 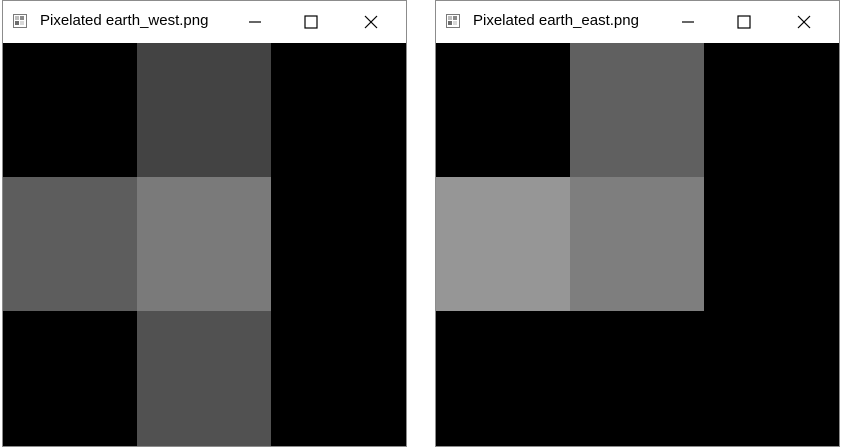 What do you see at coordinates (124, 20) in the screenshot?
I see `window-title: Pixelated earth_west.png` at bounding box center [124, 20].